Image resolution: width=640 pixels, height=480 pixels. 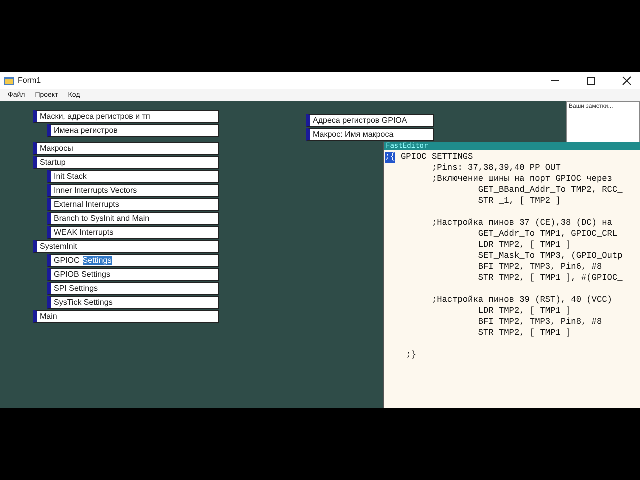 I want to click on floating-node: Адреса регистров GPIOA, so click(x=370, y=120).